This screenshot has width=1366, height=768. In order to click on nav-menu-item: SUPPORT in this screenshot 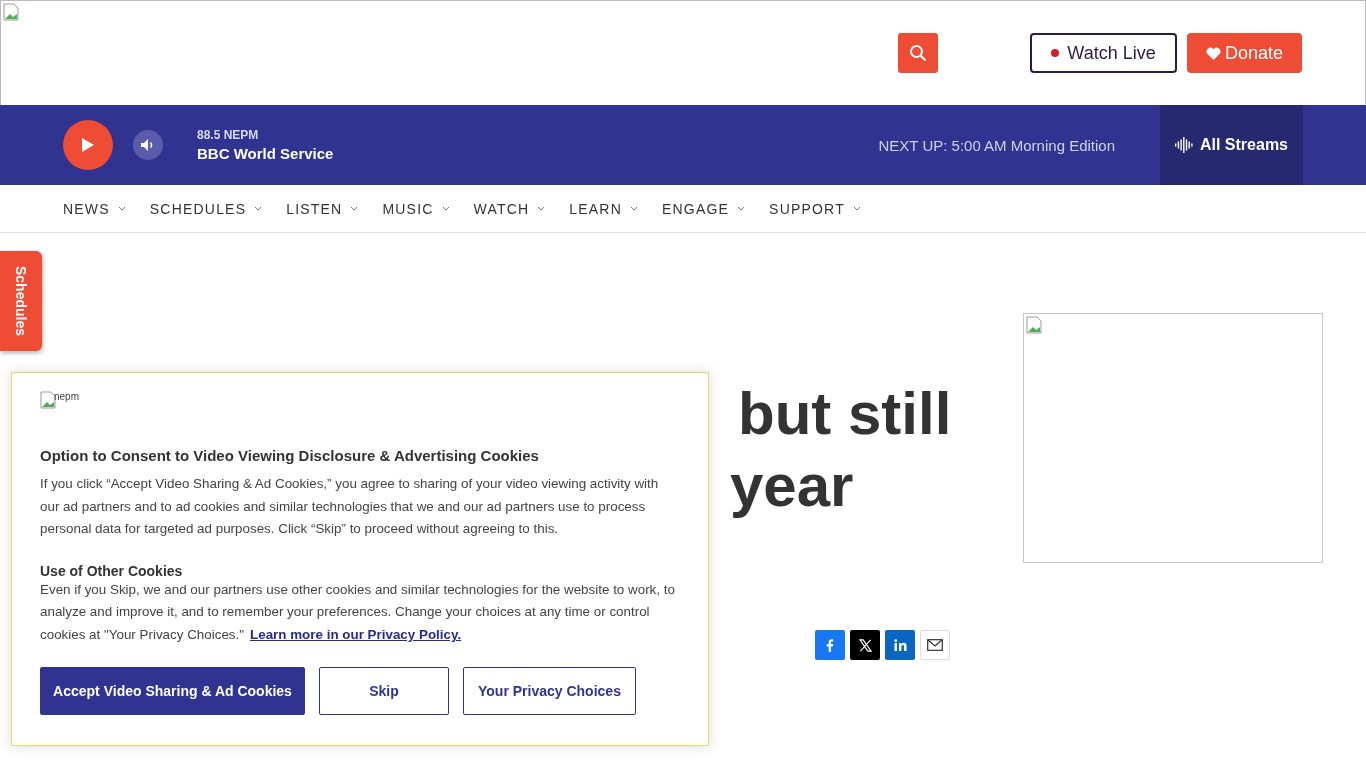, I will do `click(815, 208)`.